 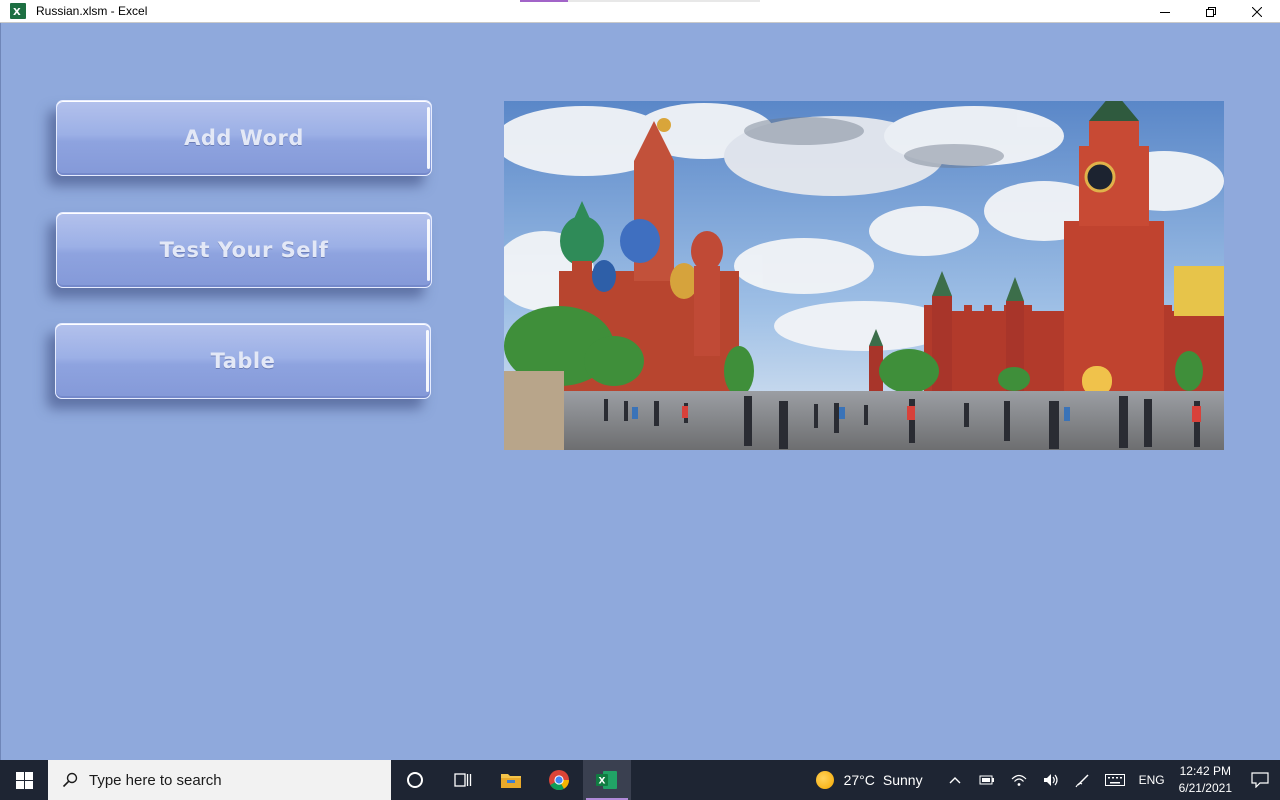 I want to click on notification-icon, so click(x=1260, y=780).